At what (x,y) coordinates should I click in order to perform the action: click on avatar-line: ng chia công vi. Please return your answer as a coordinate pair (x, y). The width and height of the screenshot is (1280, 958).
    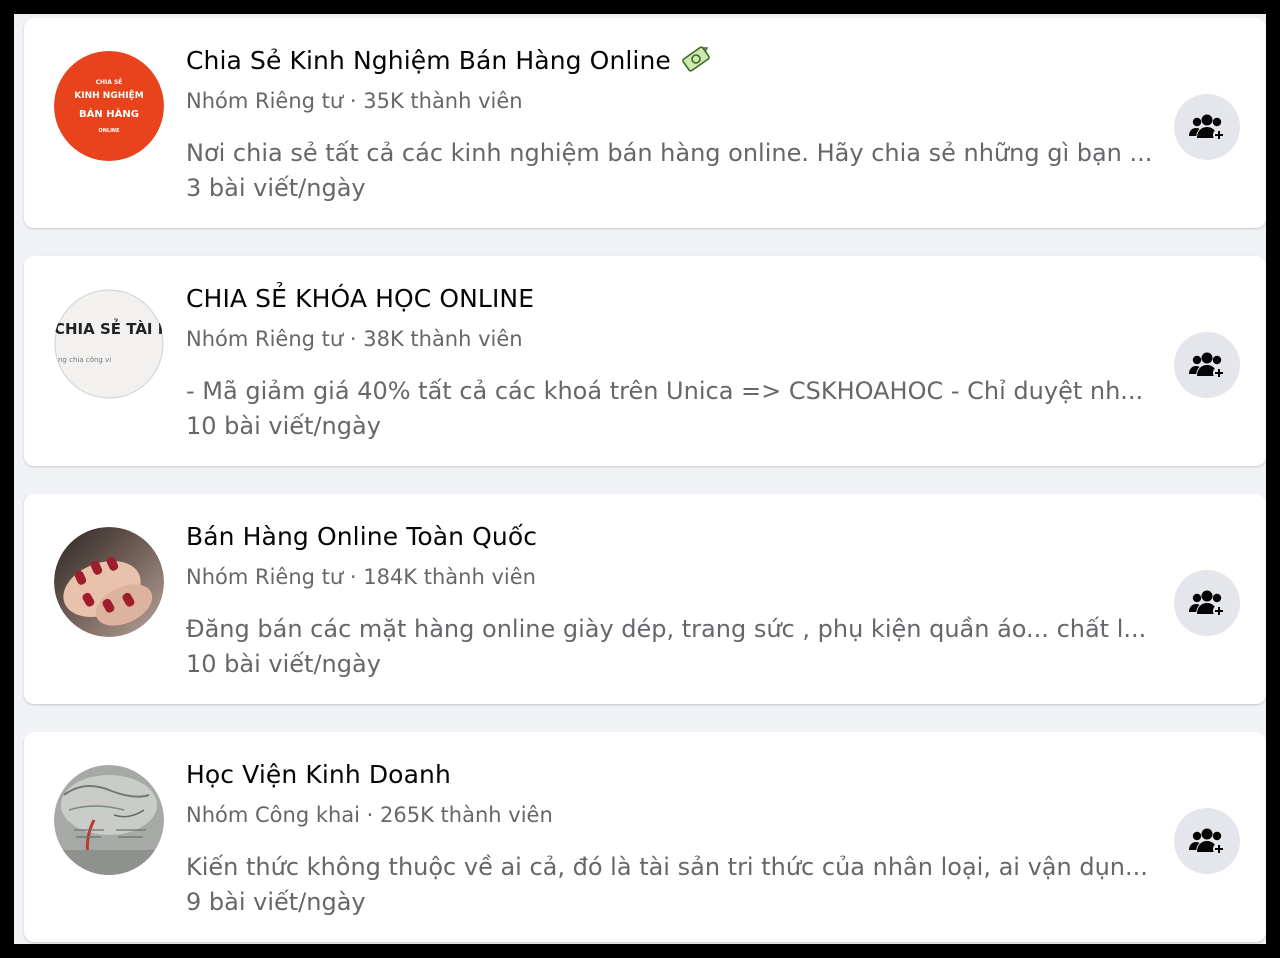
    Looking at the image, I should click on (84, 360).